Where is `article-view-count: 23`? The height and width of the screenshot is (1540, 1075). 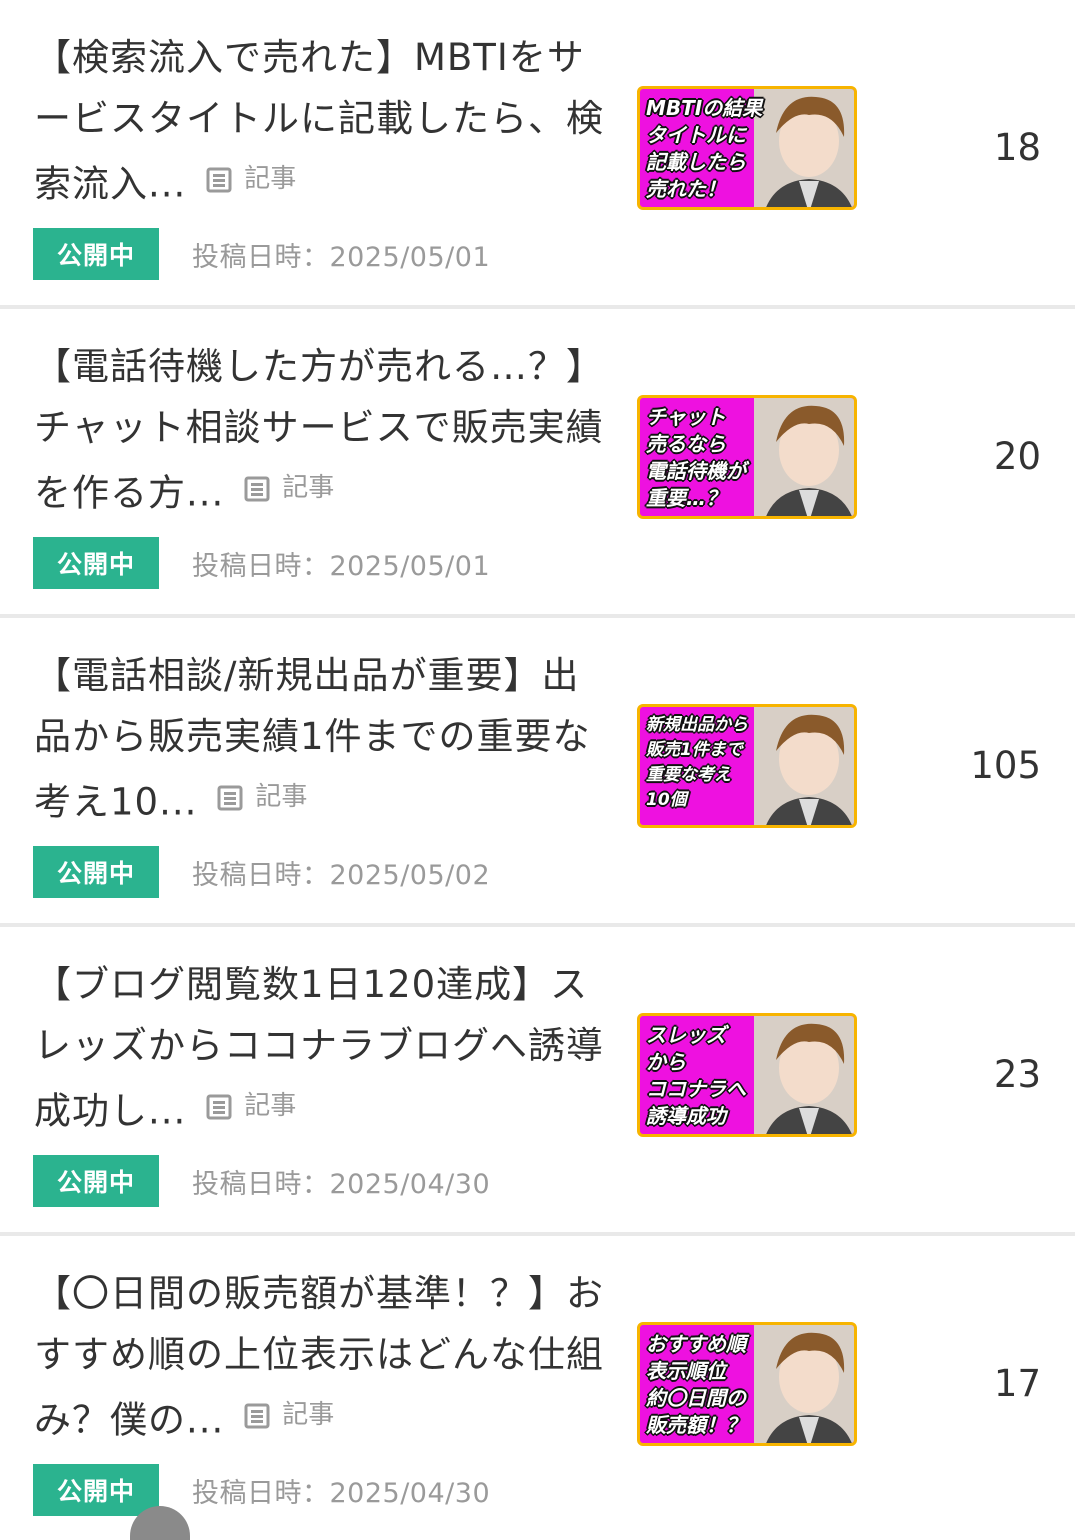 article-view-count: 23 is located at coordinates (1017, 1074).